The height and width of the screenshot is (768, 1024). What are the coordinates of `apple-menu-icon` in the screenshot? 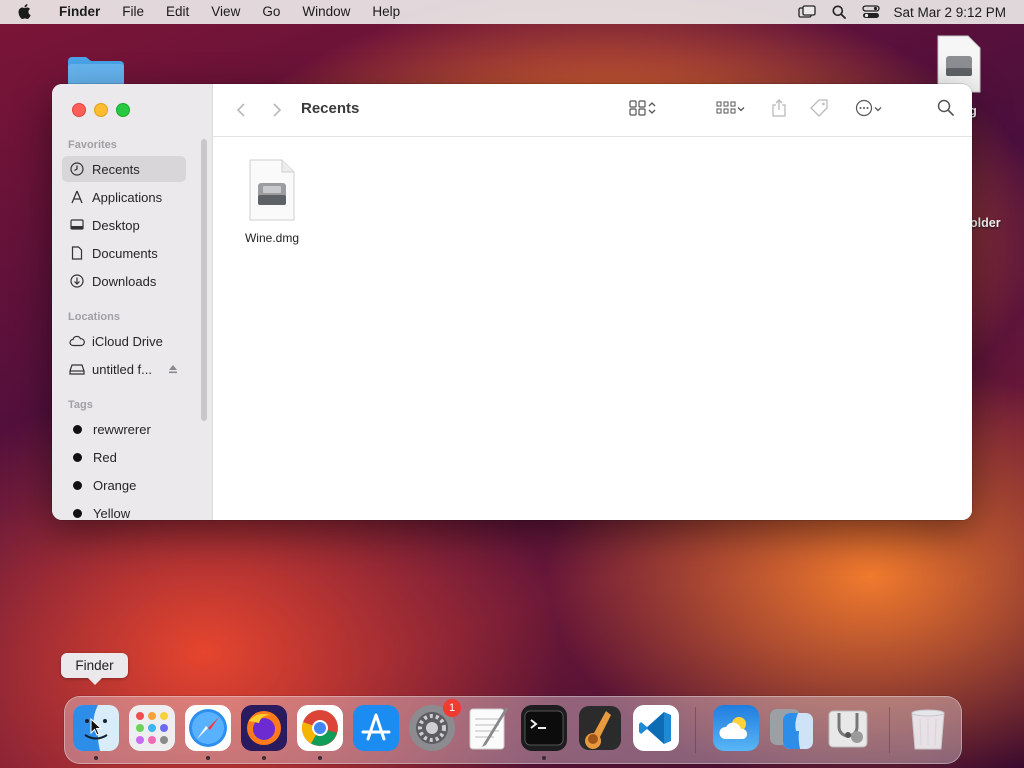 It's located at (26, 12).